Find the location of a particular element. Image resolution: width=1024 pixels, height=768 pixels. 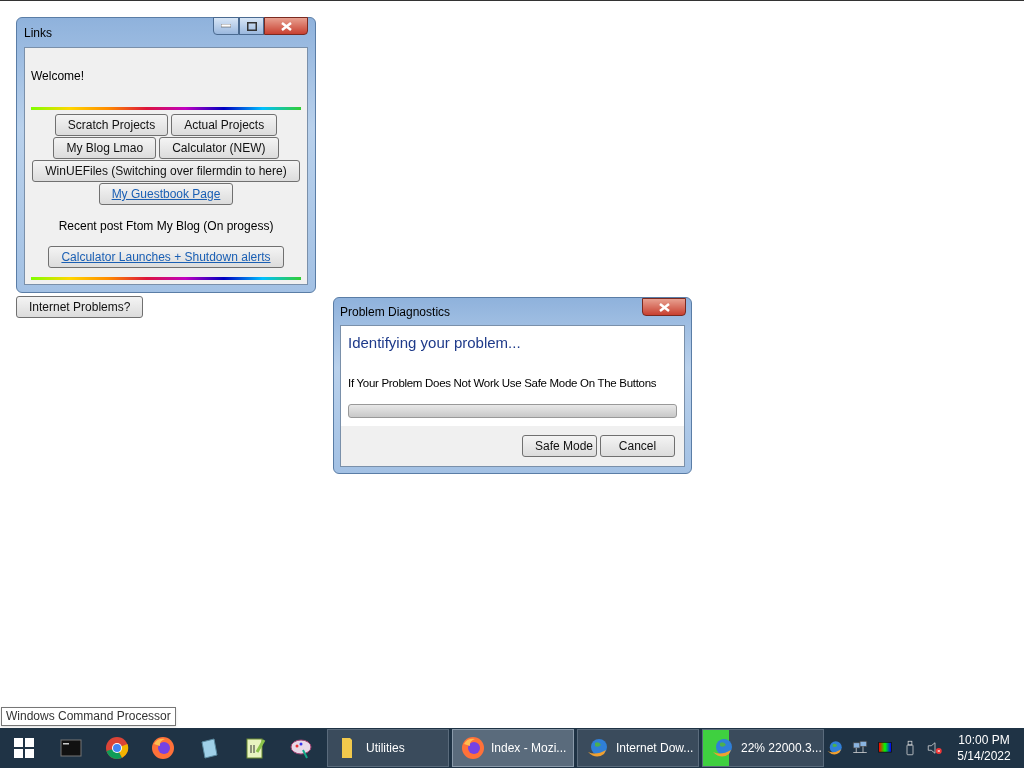

maximize-button is located at coordinates (251, 26).